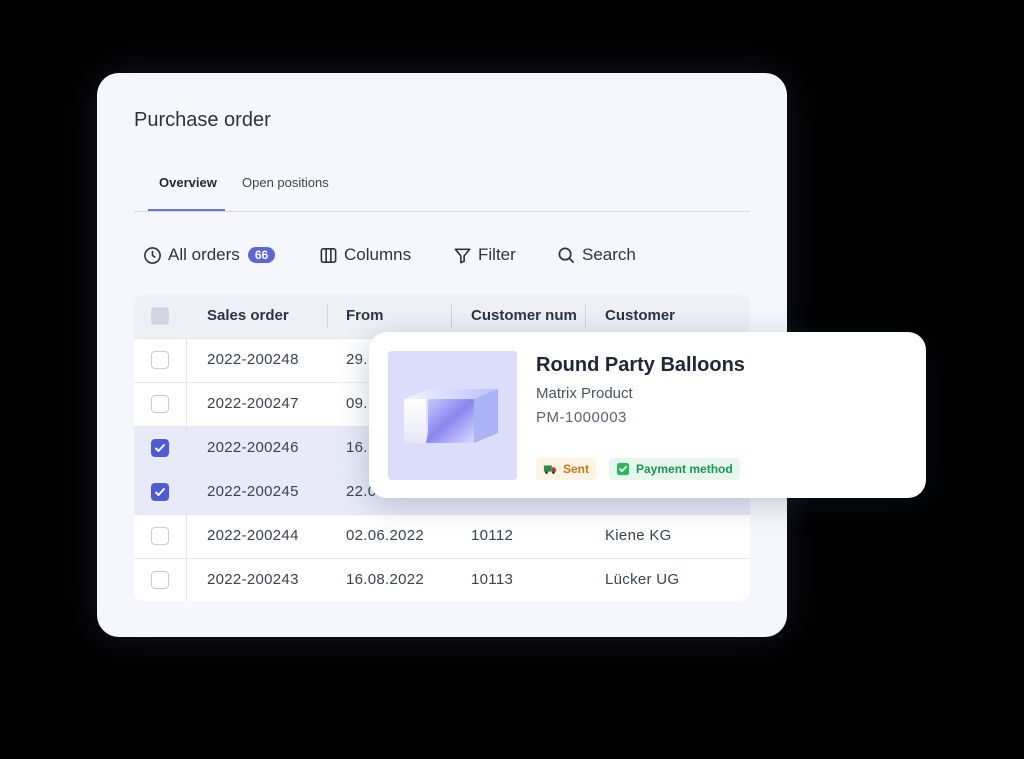 This screenshot has height=759, width=1024. What do you see at coordinates (253, 491) in the screenshot?
I see `cell-sales-order: 2022-200245` at bounding box center [253, 491].